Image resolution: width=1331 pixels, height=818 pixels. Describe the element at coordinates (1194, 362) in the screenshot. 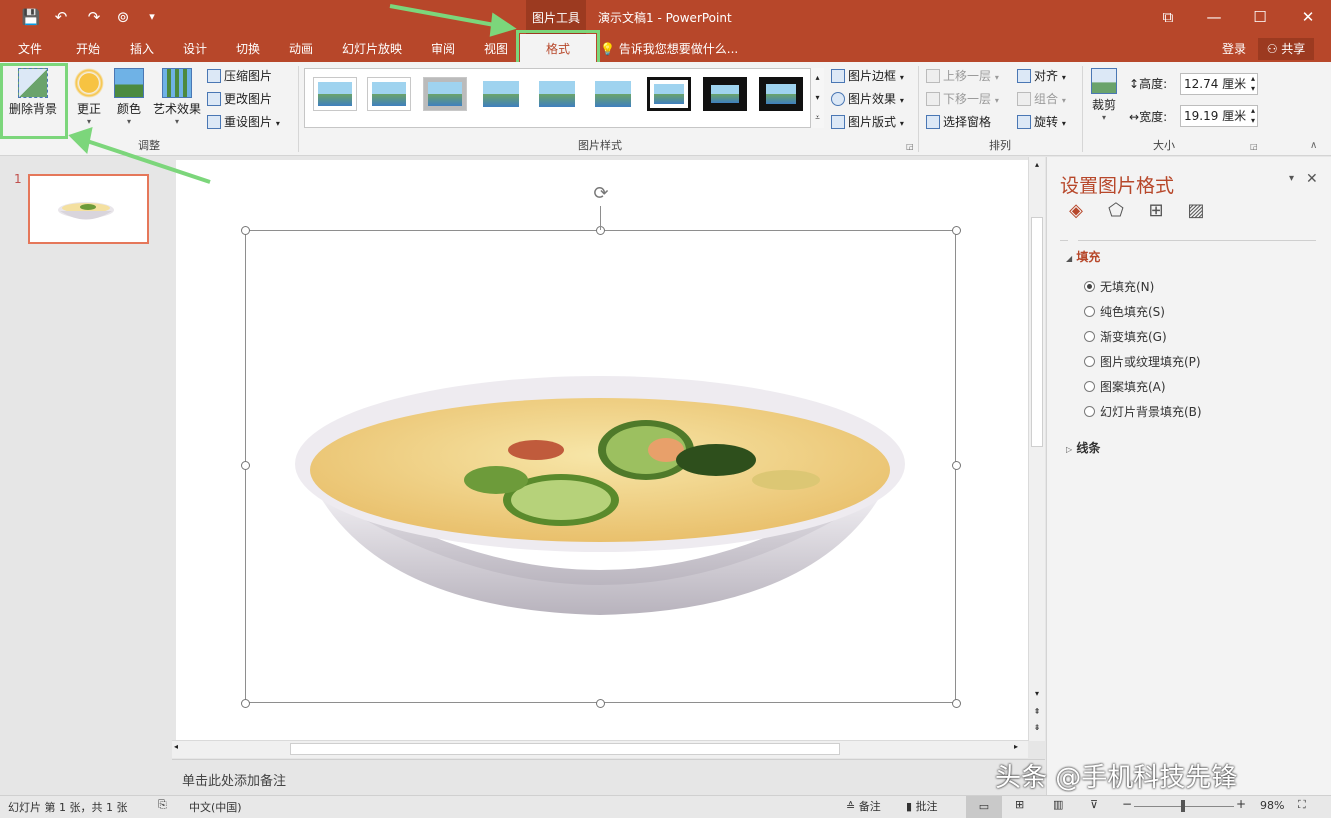

I see `radio-picture-texture-fill: 图片或纹理填充(P)` at that location.